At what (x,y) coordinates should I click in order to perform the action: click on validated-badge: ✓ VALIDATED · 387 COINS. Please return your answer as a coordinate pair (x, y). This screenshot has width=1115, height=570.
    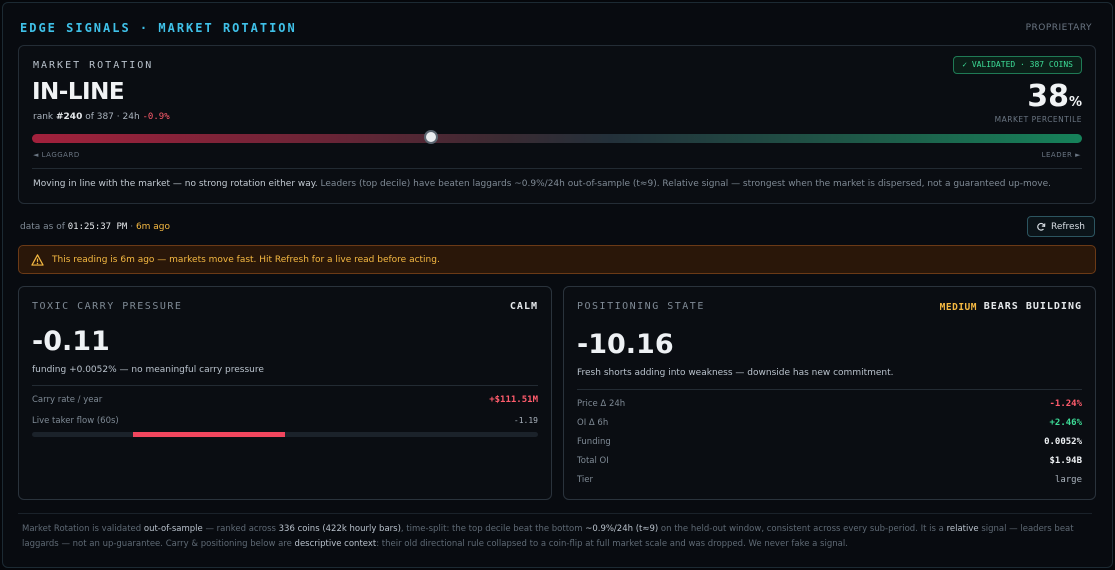
    Looking at the image, I should click on (1017, 65).